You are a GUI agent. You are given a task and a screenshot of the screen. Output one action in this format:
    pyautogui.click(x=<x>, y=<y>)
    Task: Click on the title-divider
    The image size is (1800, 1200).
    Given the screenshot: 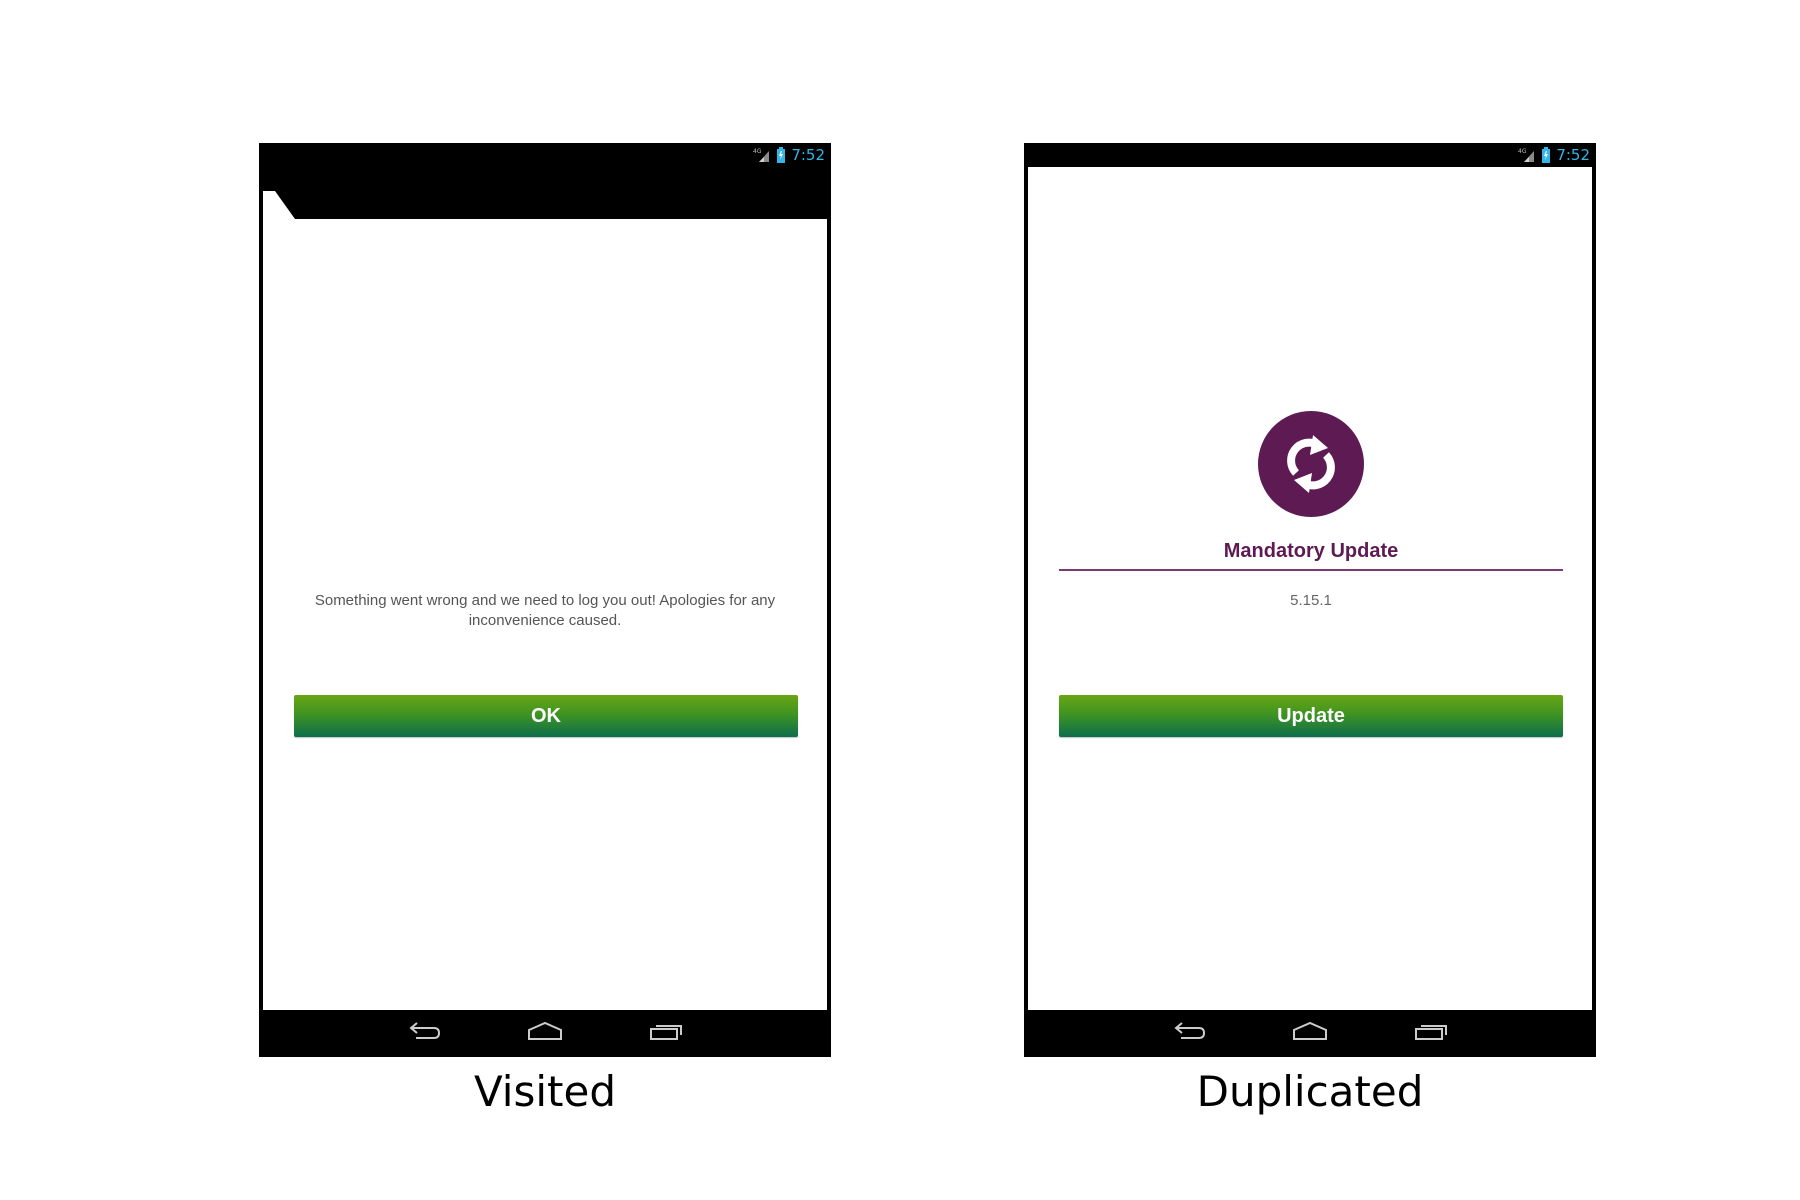 What is the action you would take?
    pyautogui.click(x=1311, y=570)
    